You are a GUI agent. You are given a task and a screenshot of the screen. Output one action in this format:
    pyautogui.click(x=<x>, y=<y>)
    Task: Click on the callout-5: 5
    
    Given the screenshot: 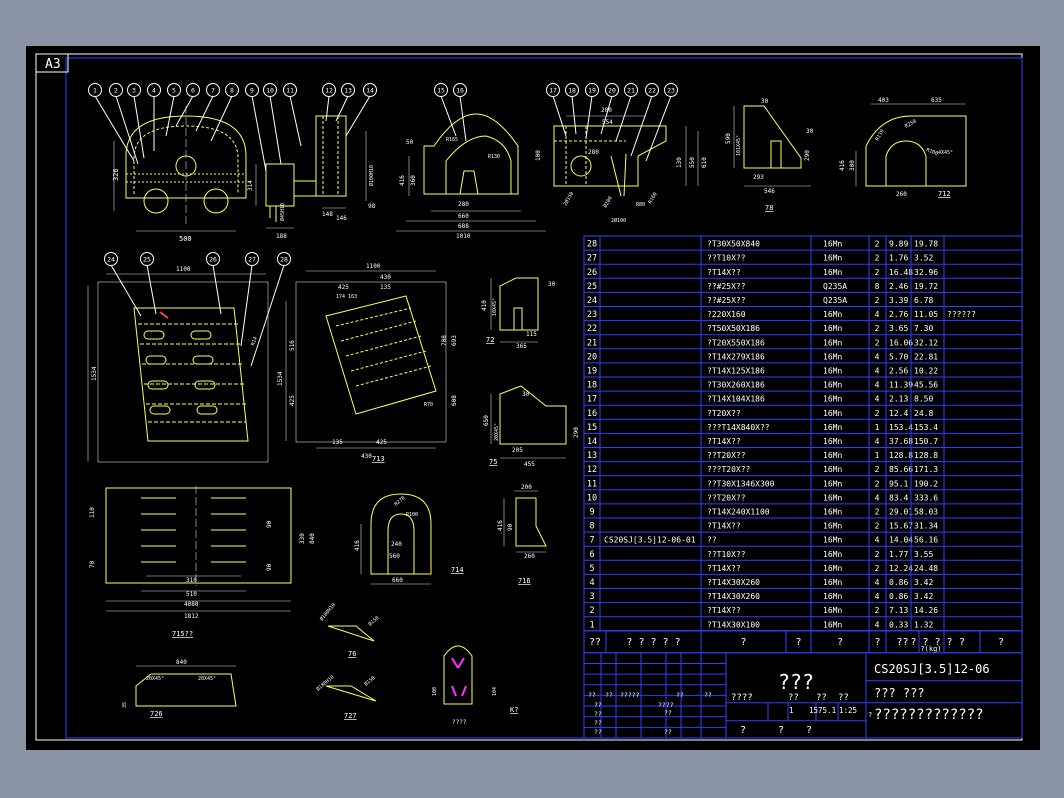 What is the action you would take?
    pyautogui.click(x=173, y=110)
    